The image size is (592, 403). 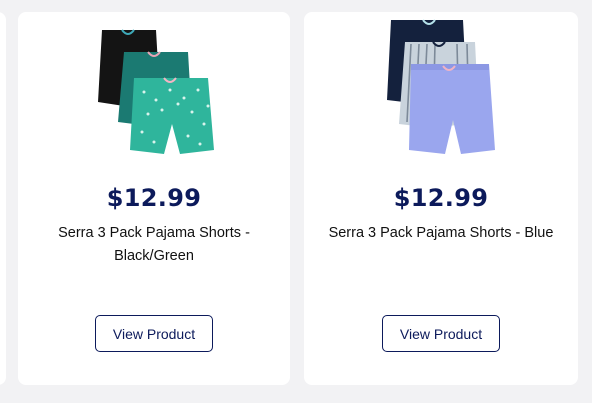 What do you see at coordinates (156, 91) in the screenshot?
I see `pajama-shorts-black-green-image` at bounding box center [156, 91].